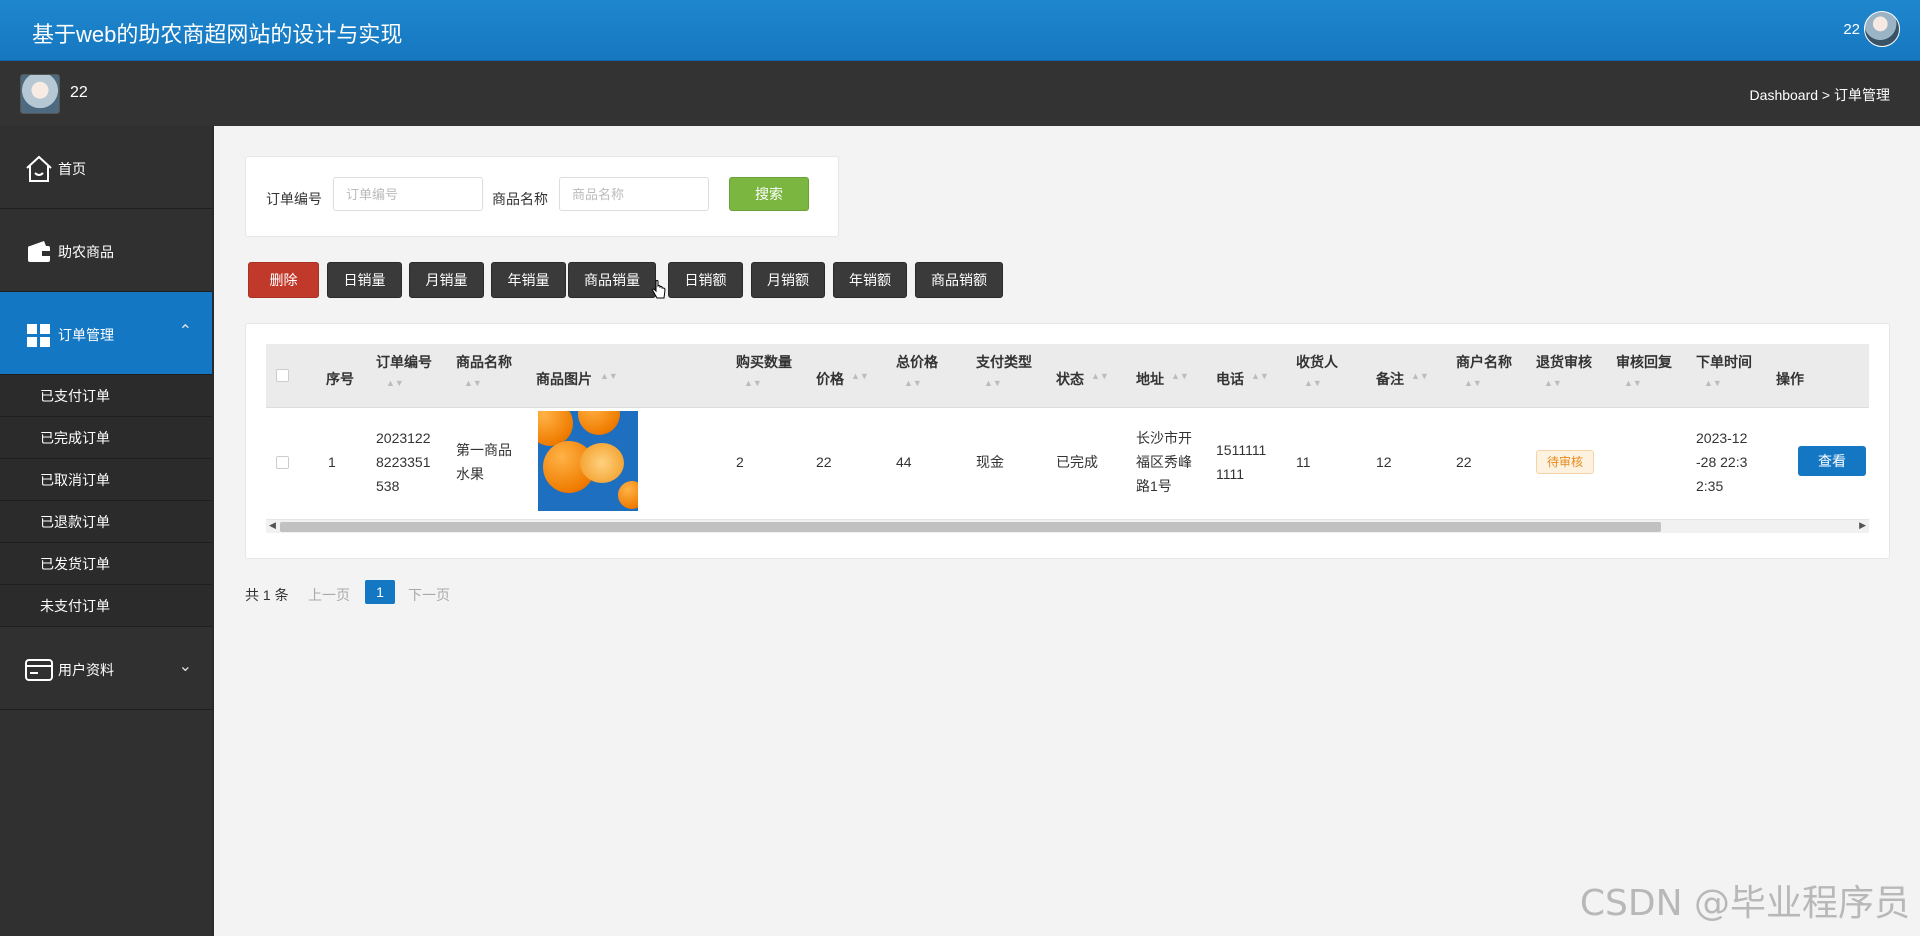 Image resolution: width=1920 pixels, height=936 pixels. I want to click on col-quantity: 购买数量, so click(764, 362).